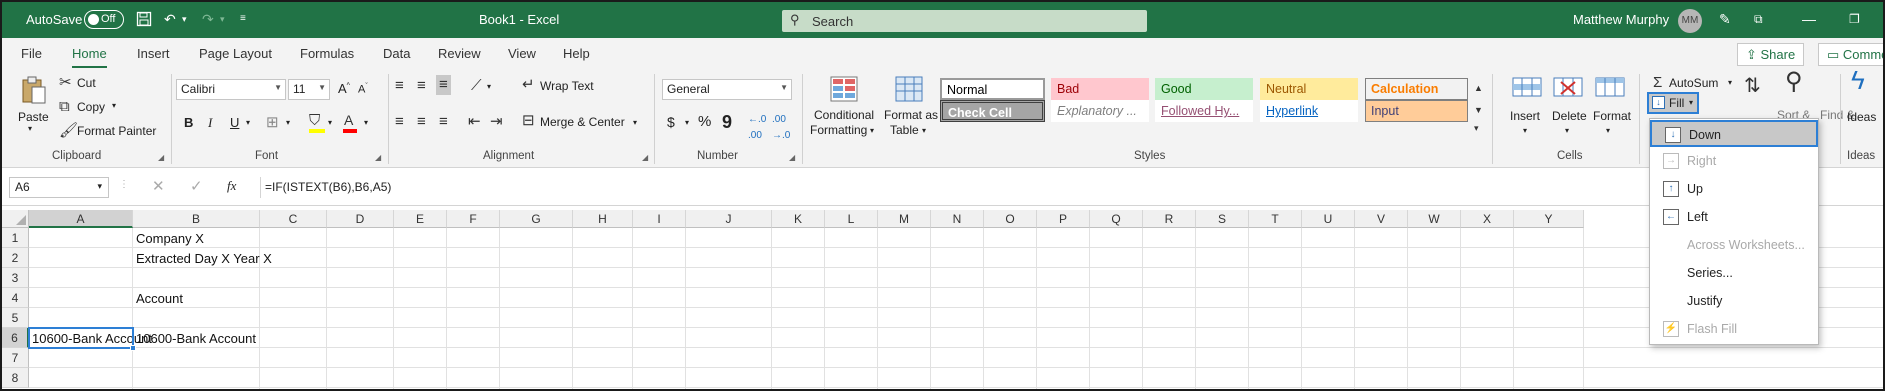 The width and height of the screenshot is (1885, 391). Describe the element at coordinates (1525, 116) in the screenshot. I see `insert-cells-button: Insert` at that location.